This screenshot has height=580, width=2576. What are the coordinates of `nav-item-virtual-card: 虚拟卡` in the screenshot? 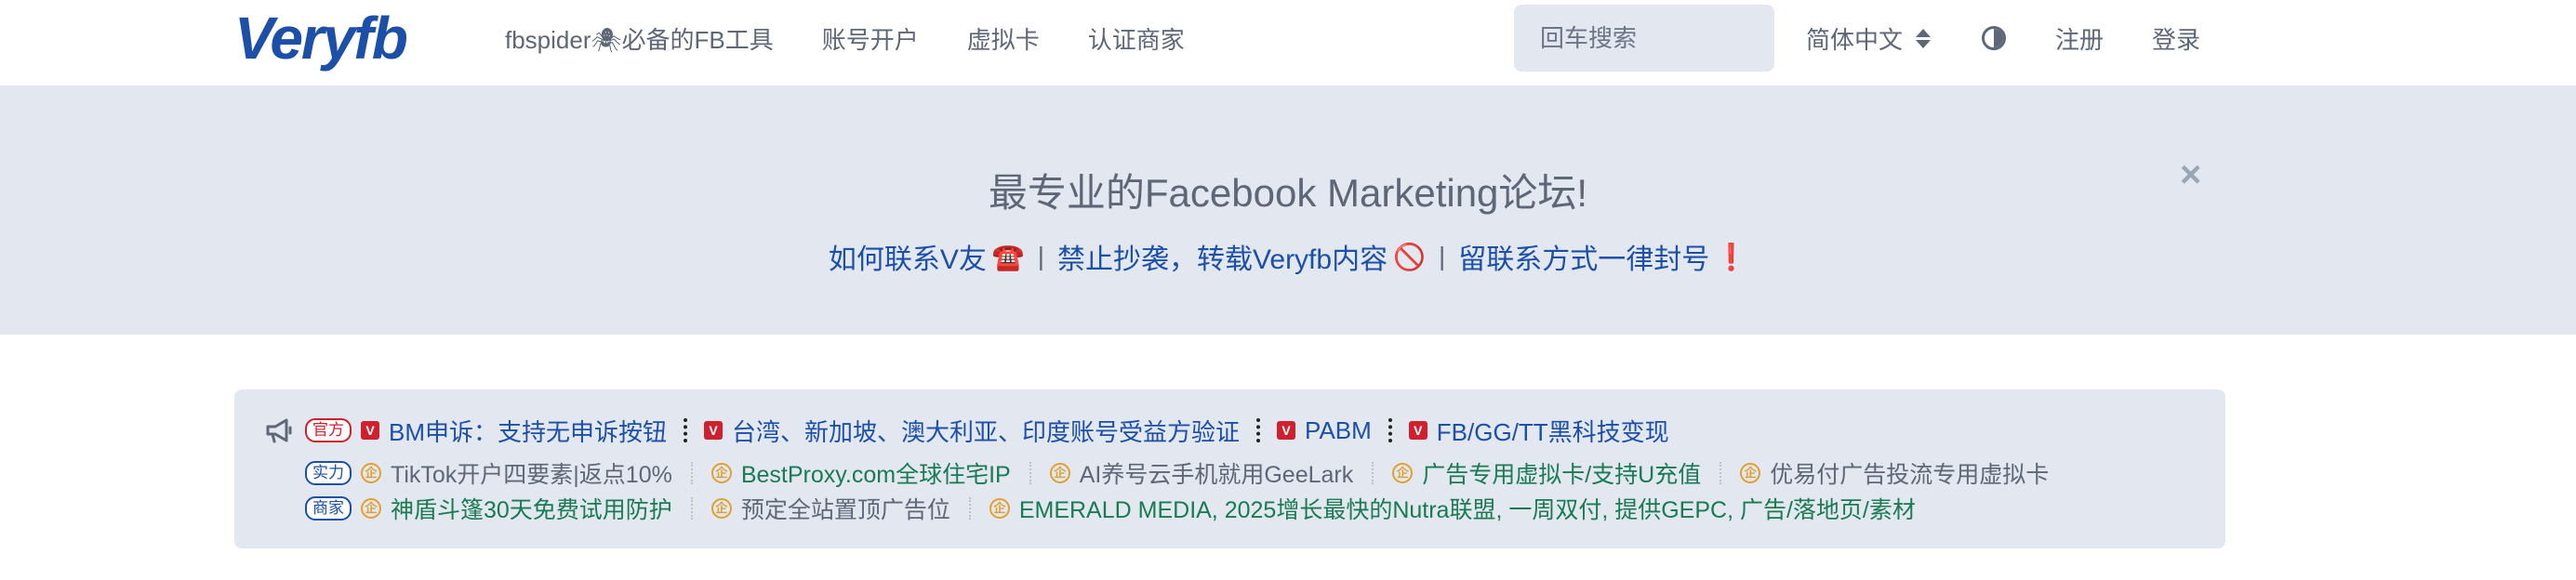 It's located at (1003, 38).